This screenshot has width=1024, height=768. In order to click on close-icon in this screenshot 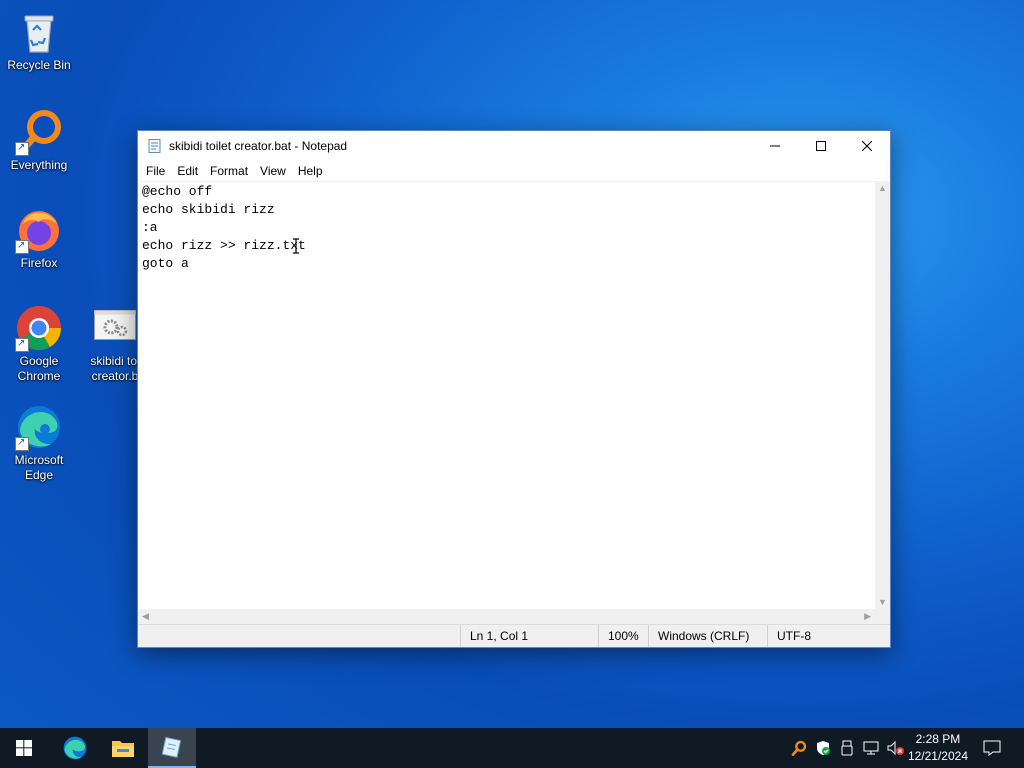, I will do `click(867, 146)`.